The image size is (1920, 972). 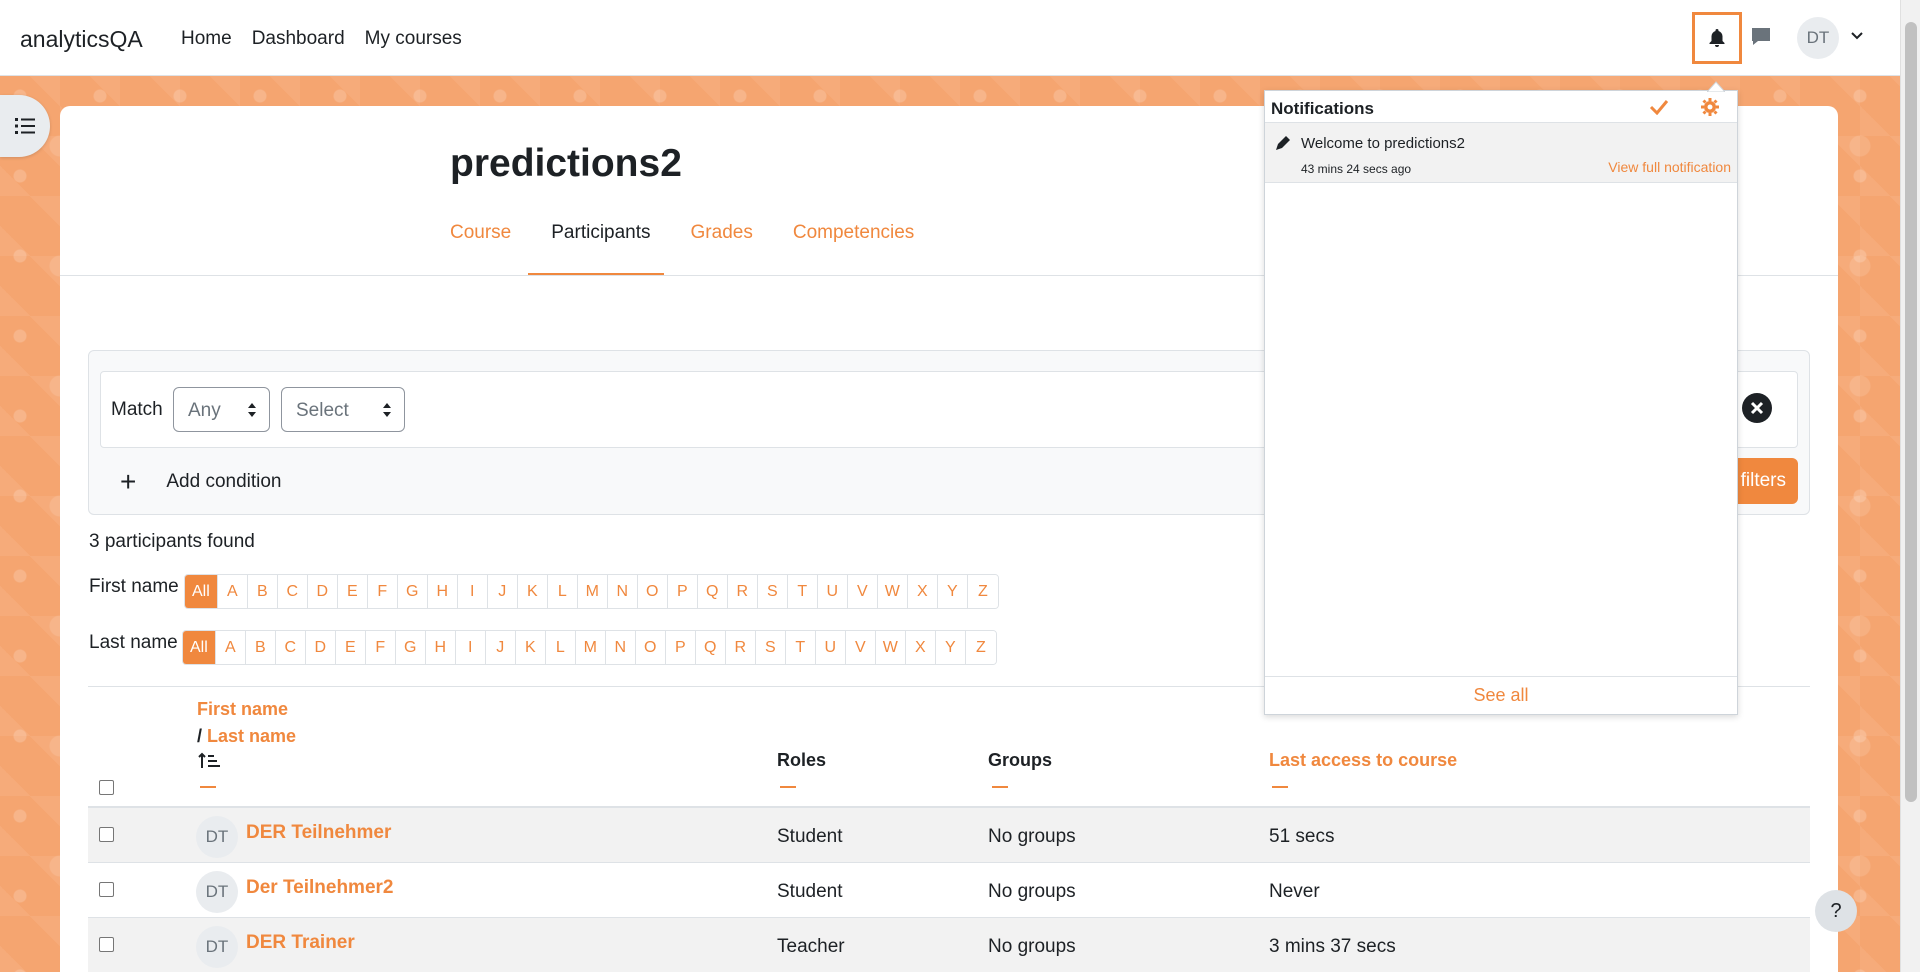 What do you see at coordinates (680, 647) in the screenshot?
I see `last-name-initial-p: P` at bounding box center [680, 647].